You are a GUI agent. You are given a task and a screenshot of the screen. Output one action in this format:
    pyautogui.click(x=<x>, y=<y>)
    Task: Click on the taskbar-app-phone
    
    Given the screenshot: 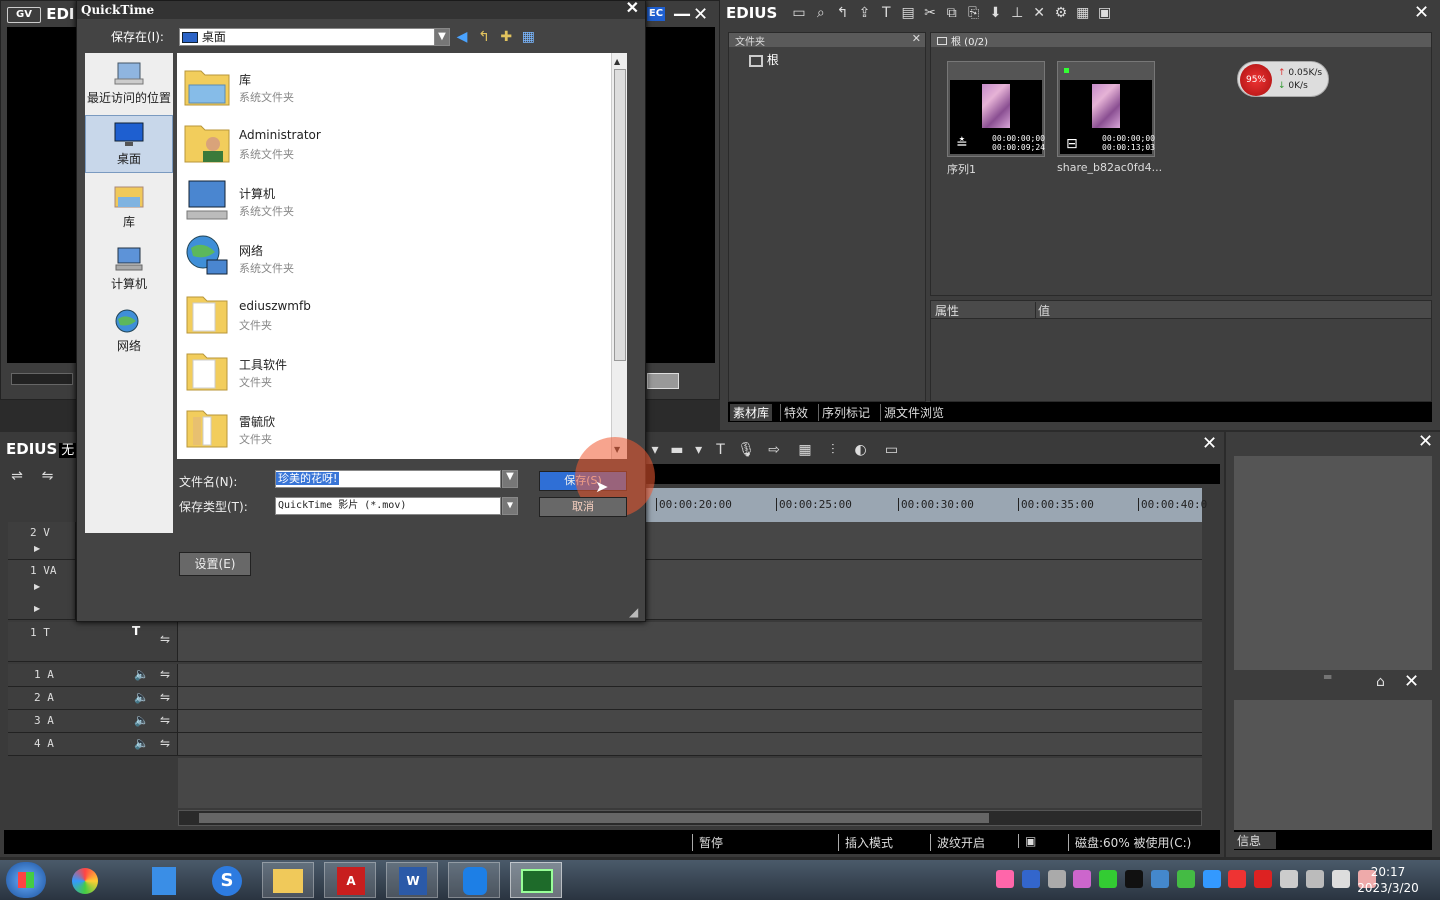 What is the action you would take?
    pyautogui.click(x=474, y=880)
    